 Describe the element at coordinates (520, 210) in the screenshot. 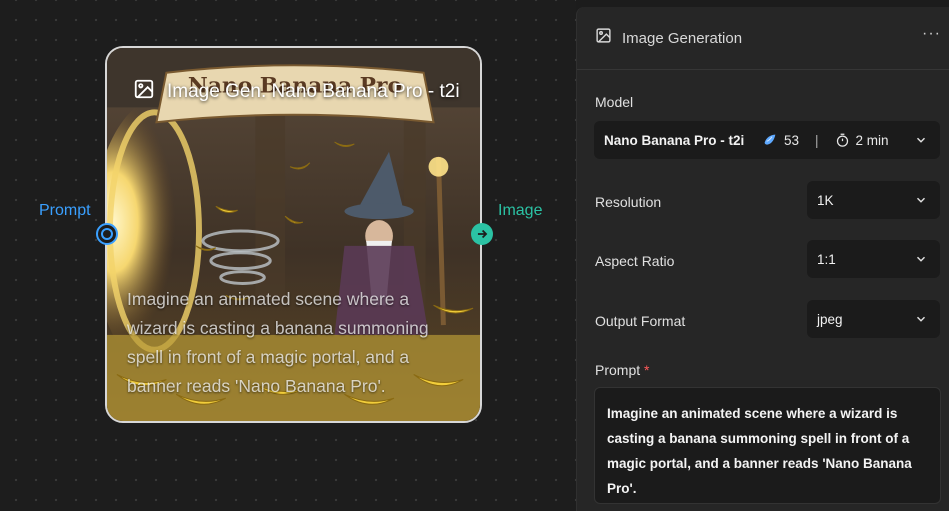

I see `output-port-label: Image` at that location.